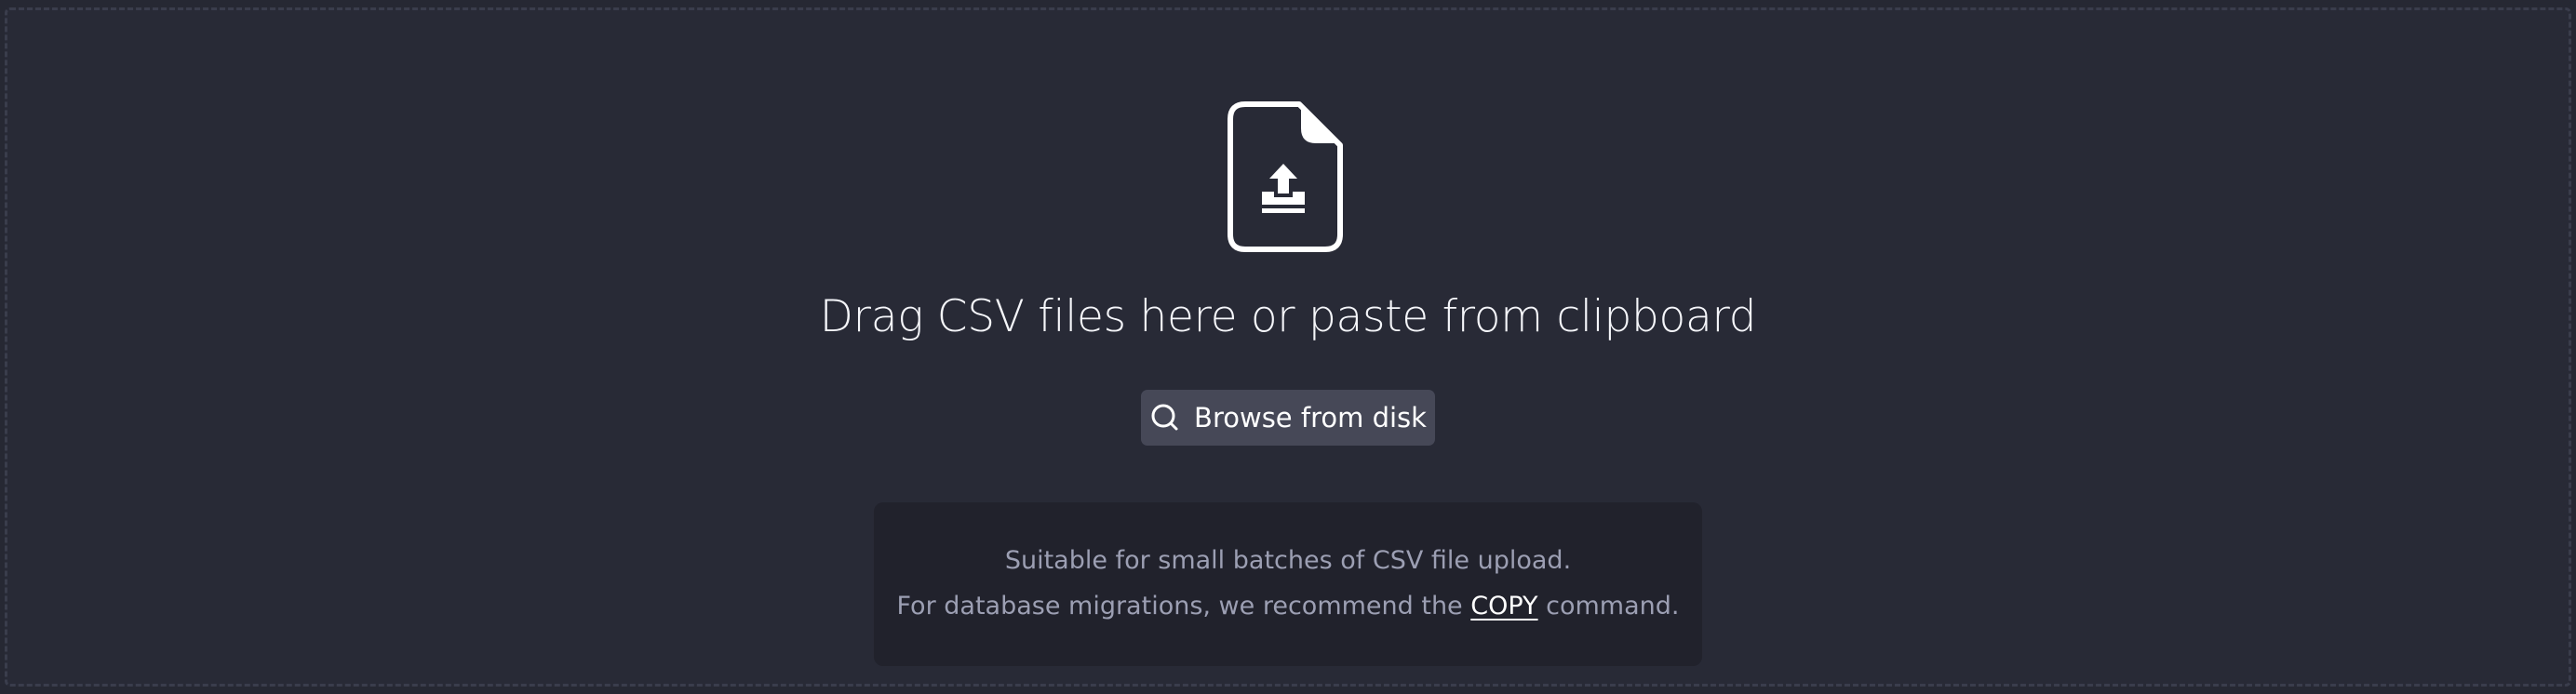 The width and height of the screenshot is (2576, 694). What do you see at coordinates (1164, 417) in the screenshot?
I see `search-icon` at bounding box center [1164, 417].